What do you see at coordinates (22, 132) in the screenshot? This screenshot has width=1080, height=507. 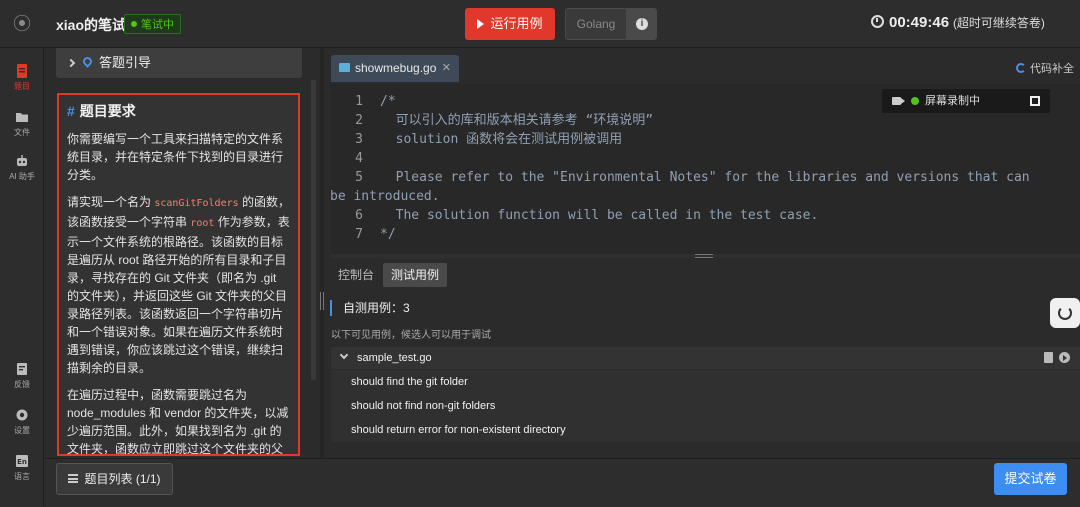 I see `rail-item-label: 文件` at bounding box center [22, 132].